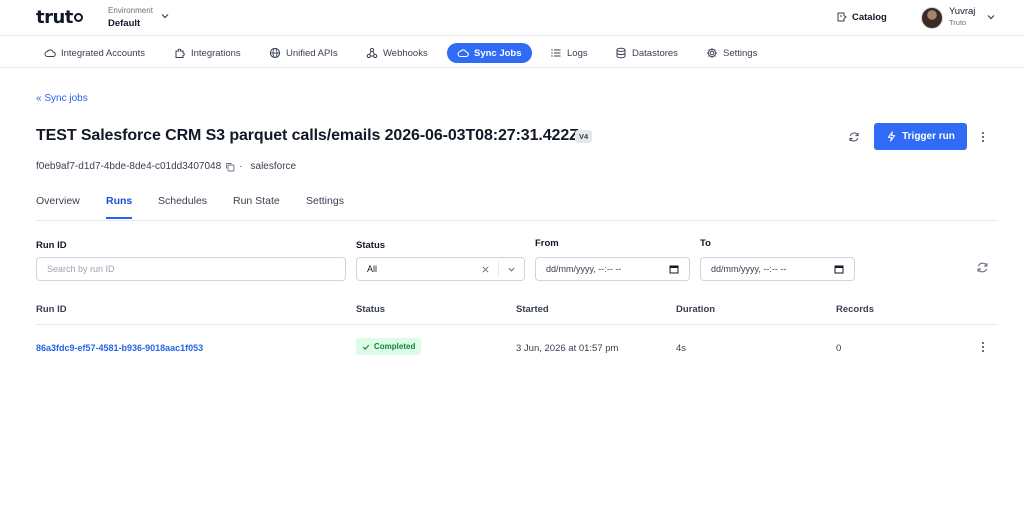 This screenshot has width=1024, height=513. Describe the element at coordinates (584, 269) in the screenshot. I see `from-date-placeholder: dd/mm/yyyy, --:-- --` at that location.